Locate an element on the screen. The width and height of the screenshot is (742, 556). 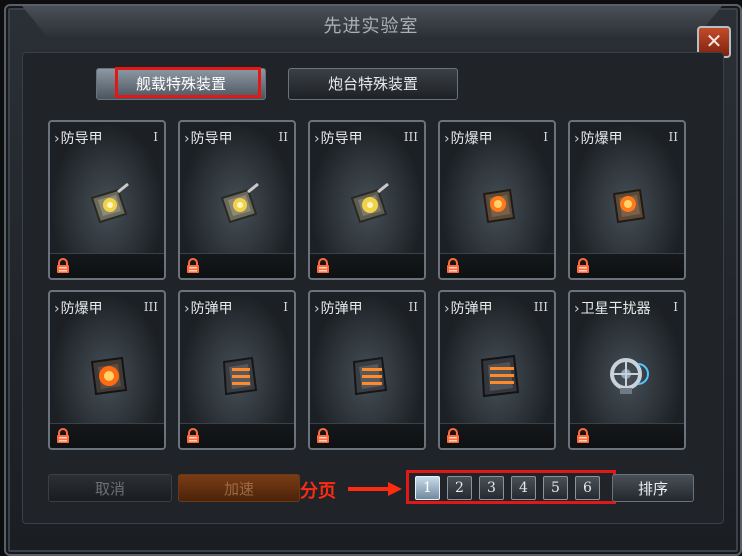
speedup-button: 加速 is located at coordinates (239, 488).